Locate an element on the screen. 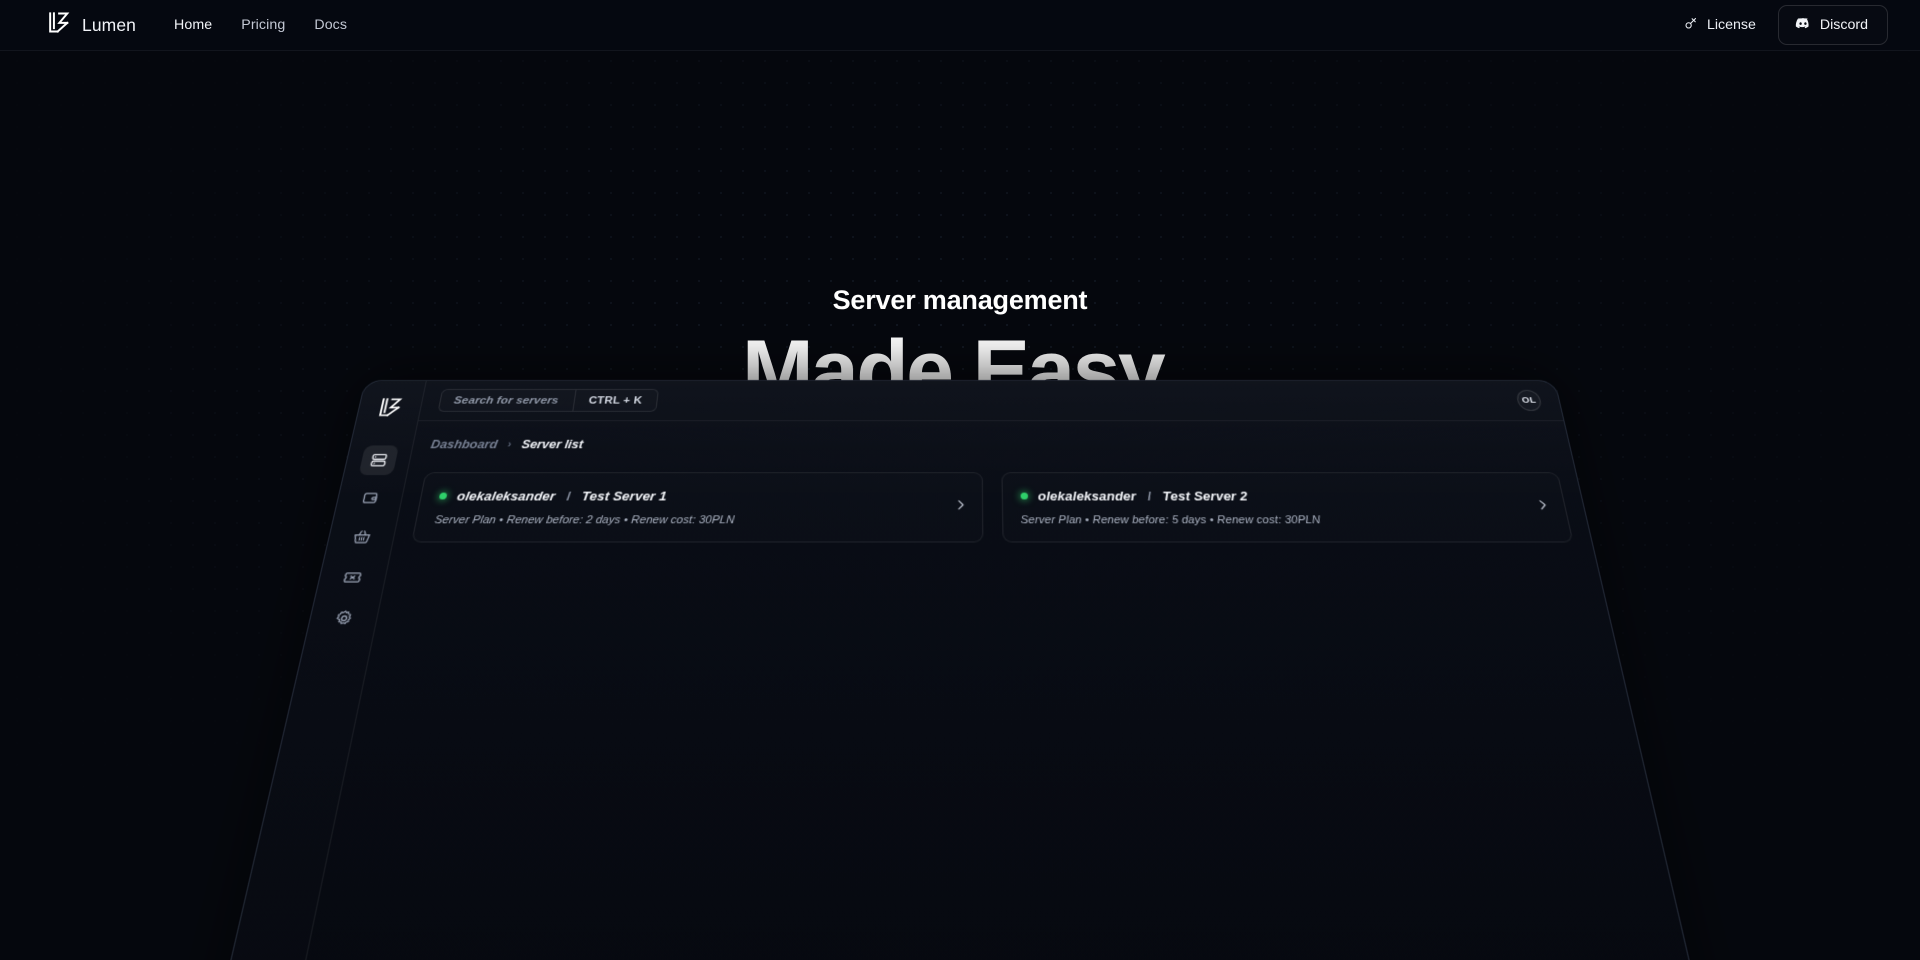  license-button: License is located at coordinates (1719, 25).